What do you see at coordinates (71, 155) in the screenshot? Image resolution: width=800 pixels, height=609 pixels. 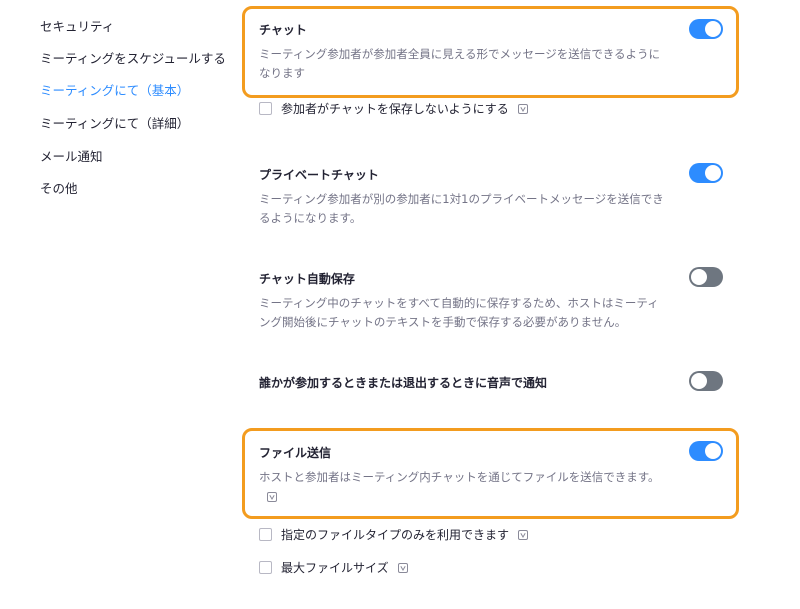 I see `sidebar-item-email-notification: メール通知` at bounding box center [71, 155].